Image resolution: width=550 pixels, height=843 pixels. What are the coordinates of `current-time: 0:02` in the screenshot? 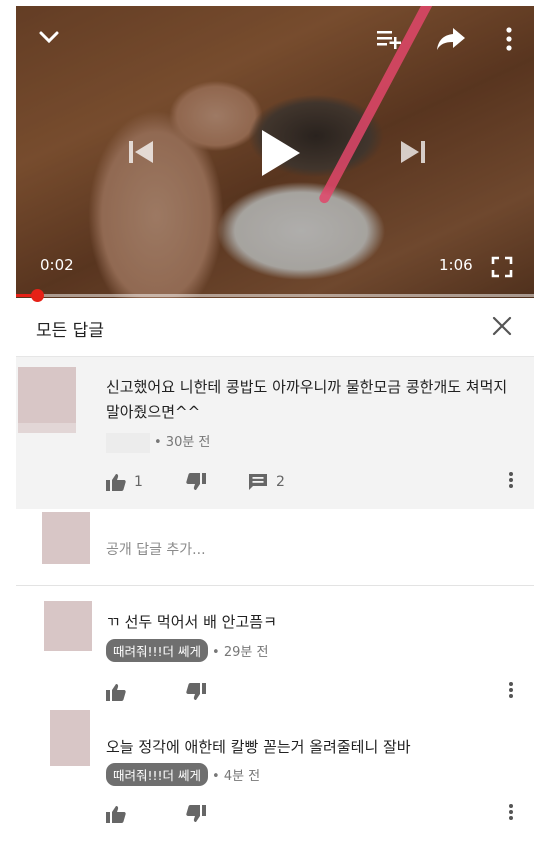 It's located at (57, 265).